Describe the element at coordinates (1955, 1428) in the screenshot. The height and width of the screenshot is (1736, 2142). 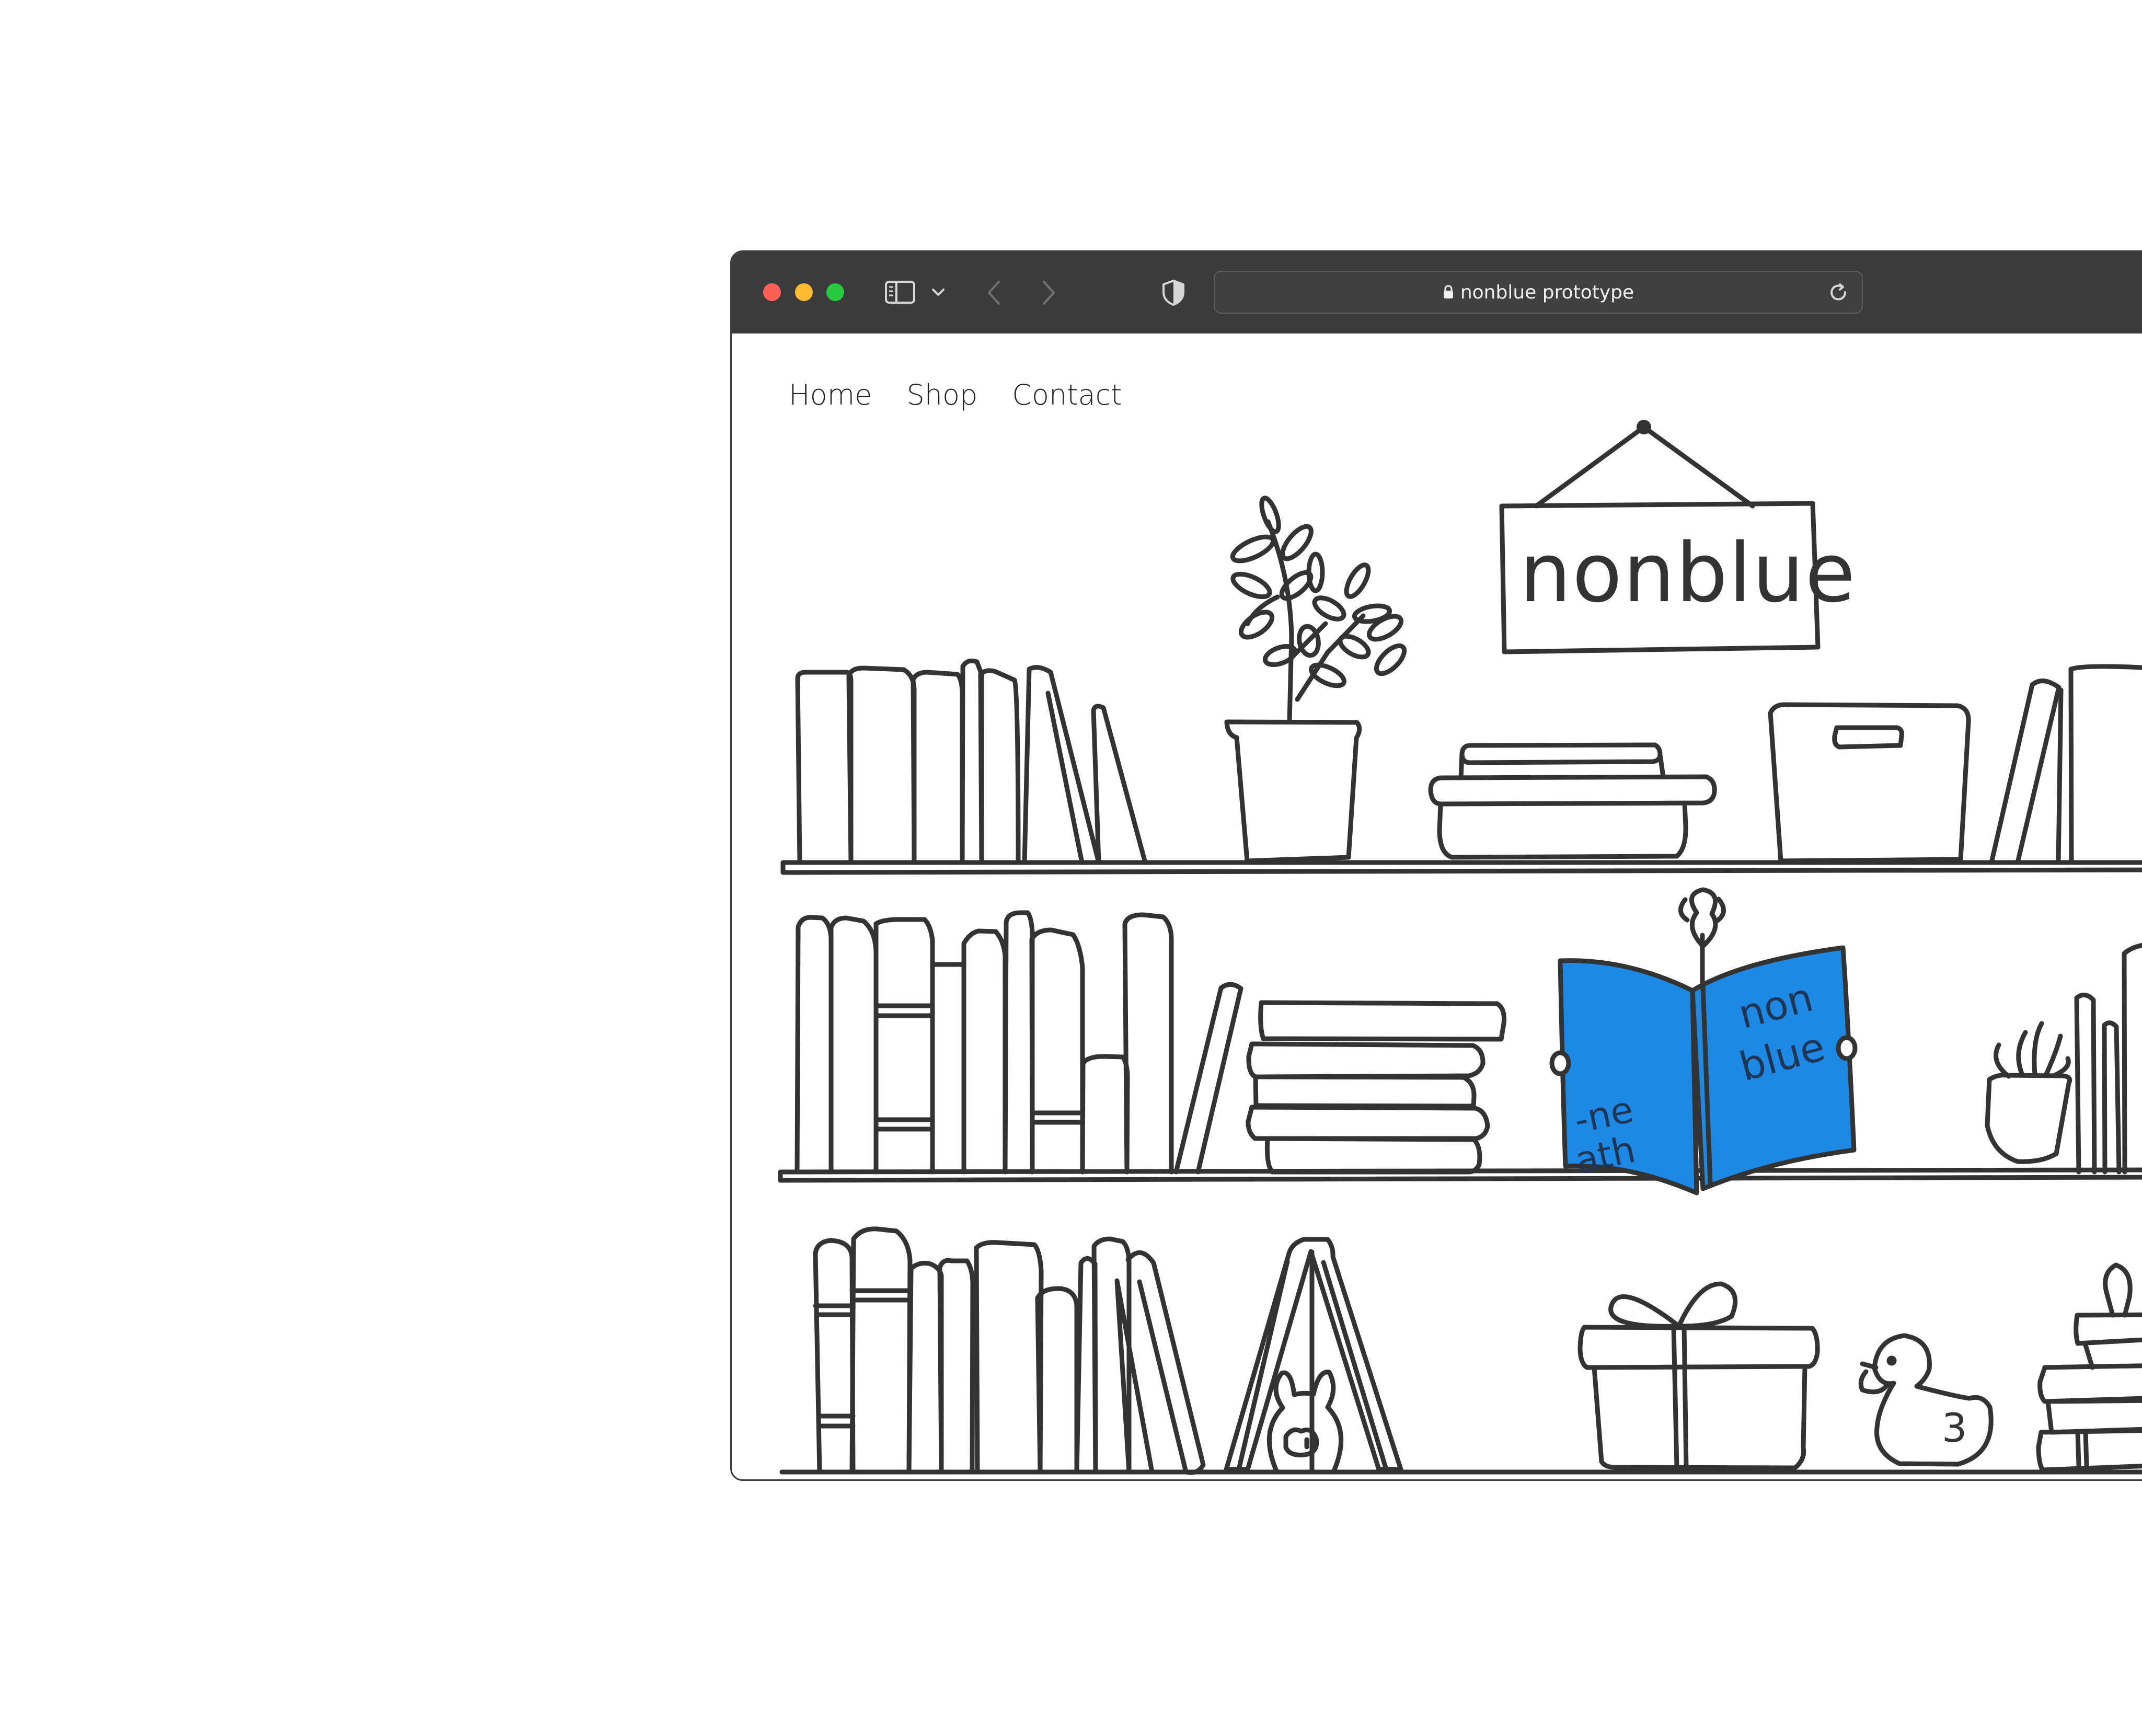
I see `duck-number: 3` at that location.